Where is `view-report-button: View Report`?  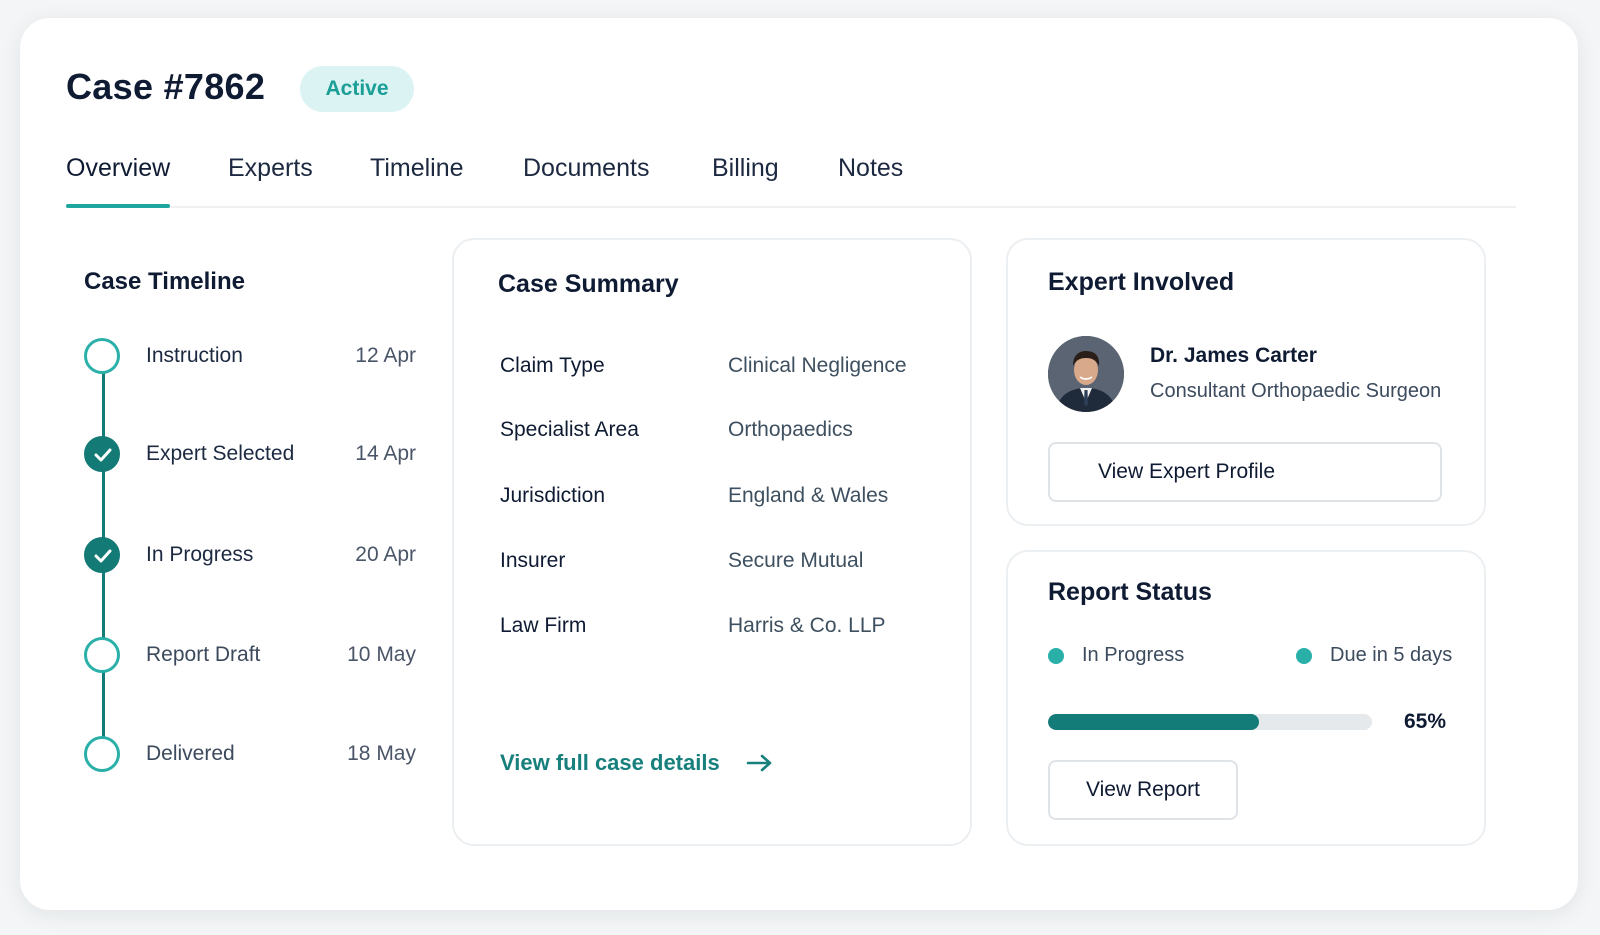
view-report-button: View Report is located at coordinates (1143, 790).